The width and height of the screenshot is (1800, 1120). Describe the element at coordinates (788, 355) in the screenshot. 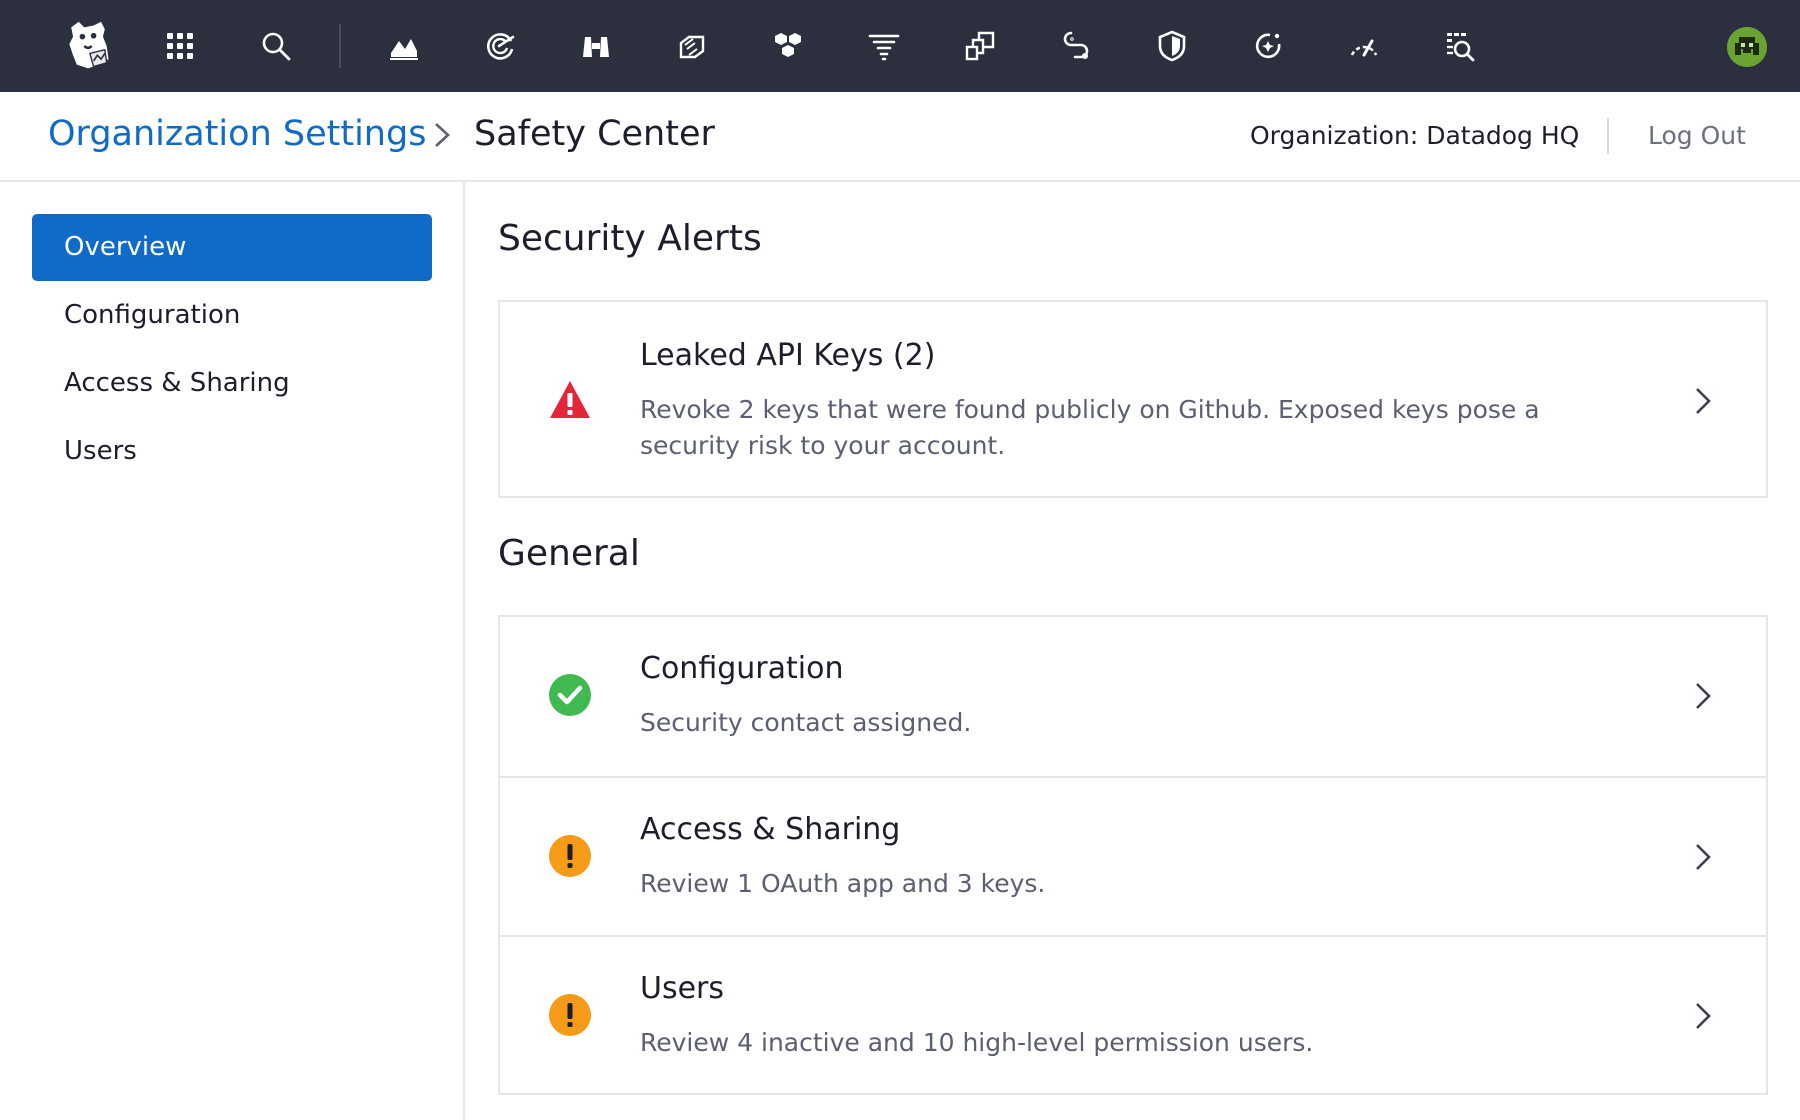

I see `card-title: Leaked API Keys (2)` at that location.